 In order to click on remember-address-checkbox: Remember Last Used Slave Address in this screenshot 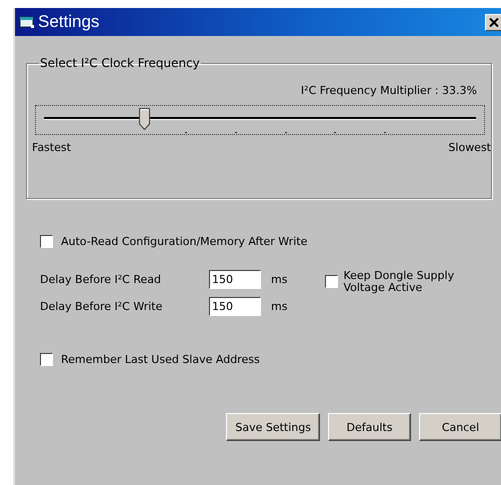, I will do `click(270, 359)`.